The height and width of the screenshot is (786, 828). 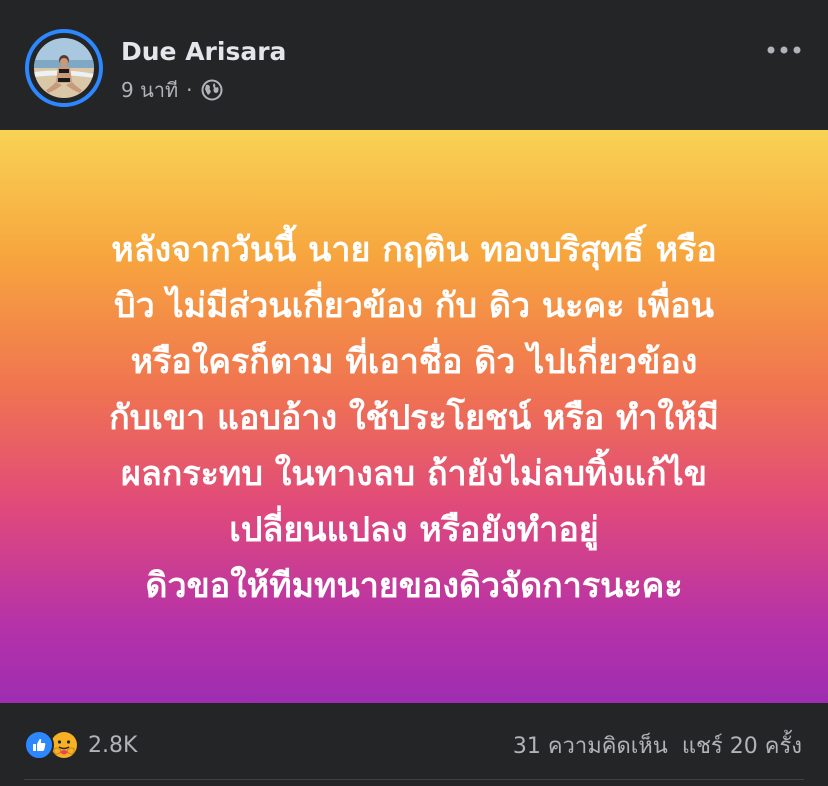 I want to click on author-name: Due Arisara, so click(x=203, y=52).